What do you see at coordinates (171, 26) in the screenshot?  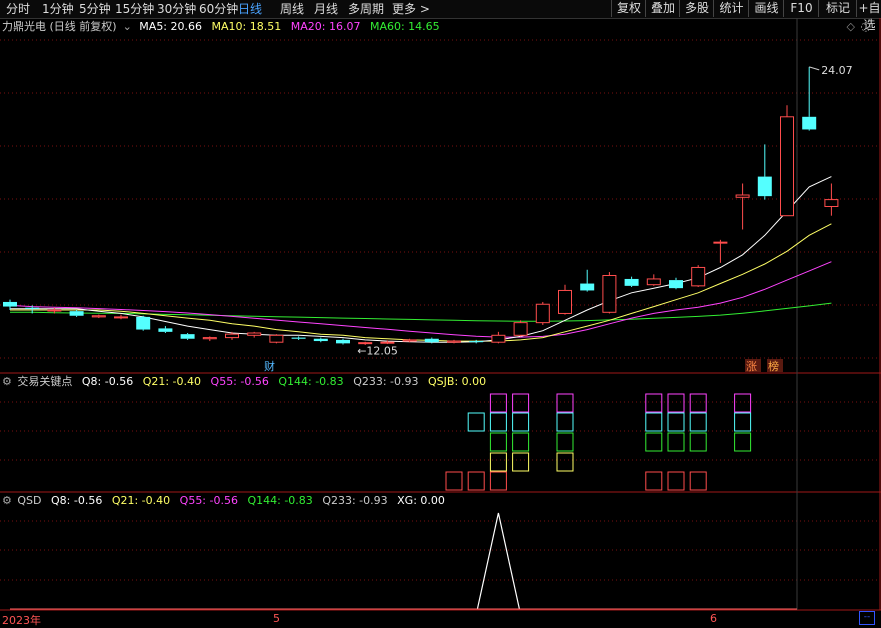 I see `ma5-value: MA5: 20.66` at bounding box center [171, 26].